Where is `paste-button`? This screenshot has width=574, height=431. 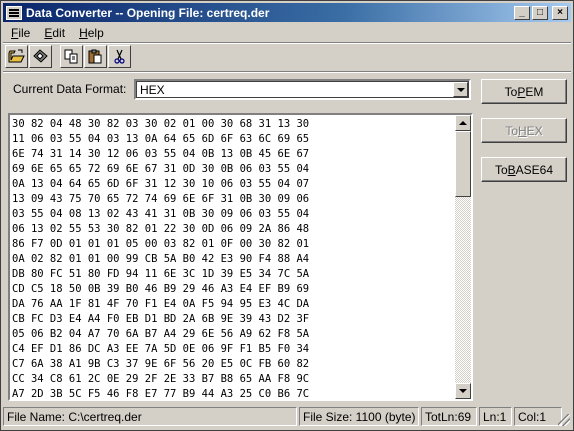
paste-button is located at coordinates (95, 56).